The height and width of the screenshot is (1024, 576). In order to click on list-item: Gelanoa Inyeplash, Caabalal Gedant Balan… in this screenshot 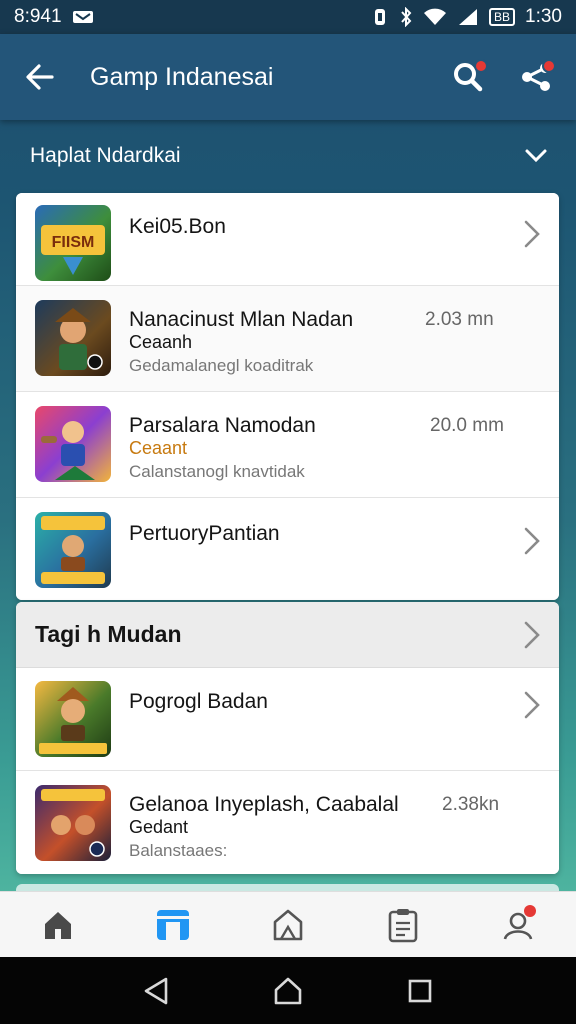, I will do `click(287, 822)`.